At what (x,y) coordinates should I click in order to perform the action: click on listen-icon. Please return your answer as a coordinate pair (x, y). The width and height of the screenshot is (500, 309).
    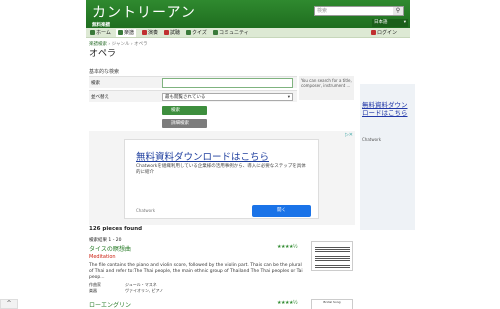
    Looking at the image, I should click on (166, 32).